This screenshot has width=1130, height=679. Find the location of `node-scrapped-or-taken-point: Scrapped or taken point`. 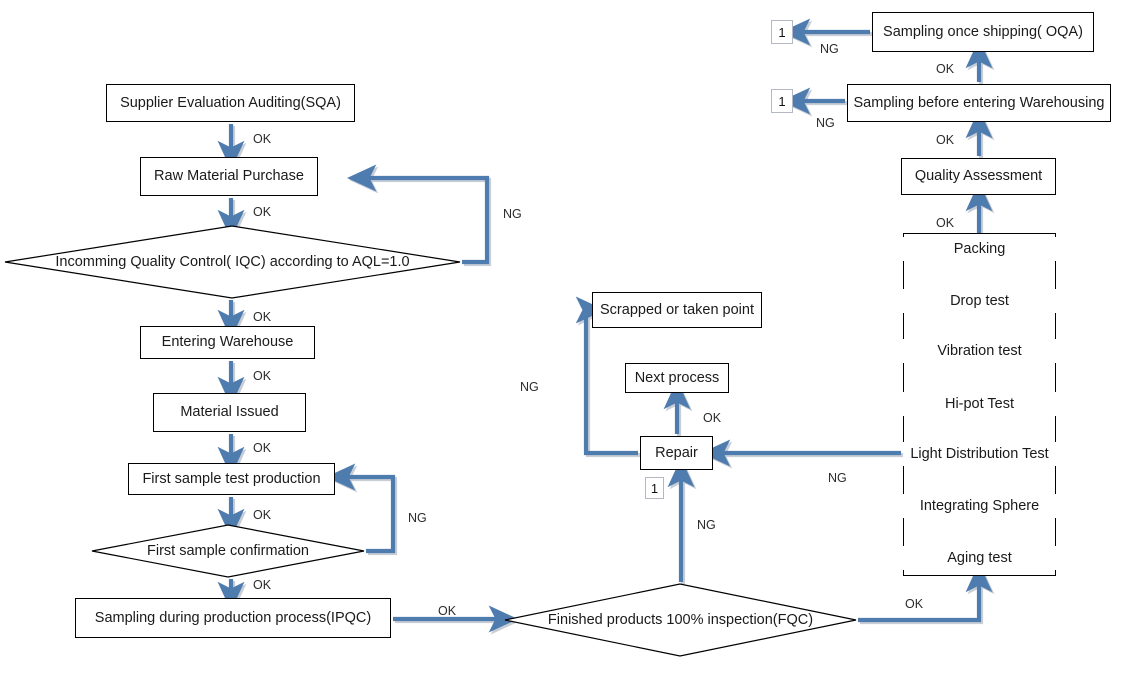

node-scrapped-or-taken-point: Scrapped or taken point is located at coordinates (677, 310).